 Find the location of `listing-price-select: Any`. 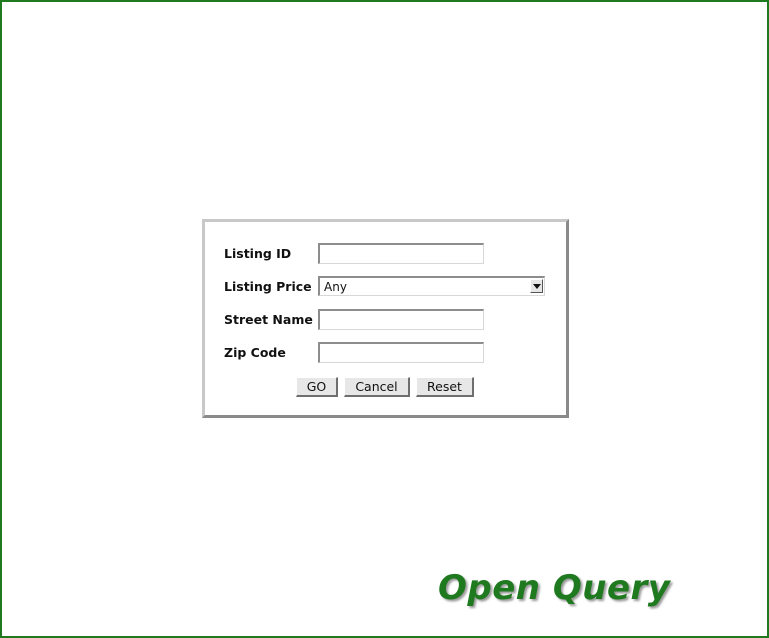

listing-price-select: Any is located at coordinates (431, 286).